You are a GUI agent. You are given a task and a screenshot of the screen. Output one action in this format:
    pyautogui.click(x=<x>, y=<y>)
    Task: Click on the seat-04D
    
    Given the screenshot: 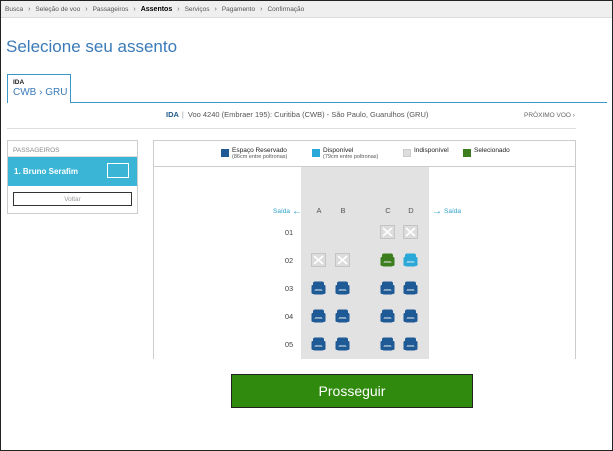 What is the action you would take?
    pyautogui.click(x=410, y=316)
    